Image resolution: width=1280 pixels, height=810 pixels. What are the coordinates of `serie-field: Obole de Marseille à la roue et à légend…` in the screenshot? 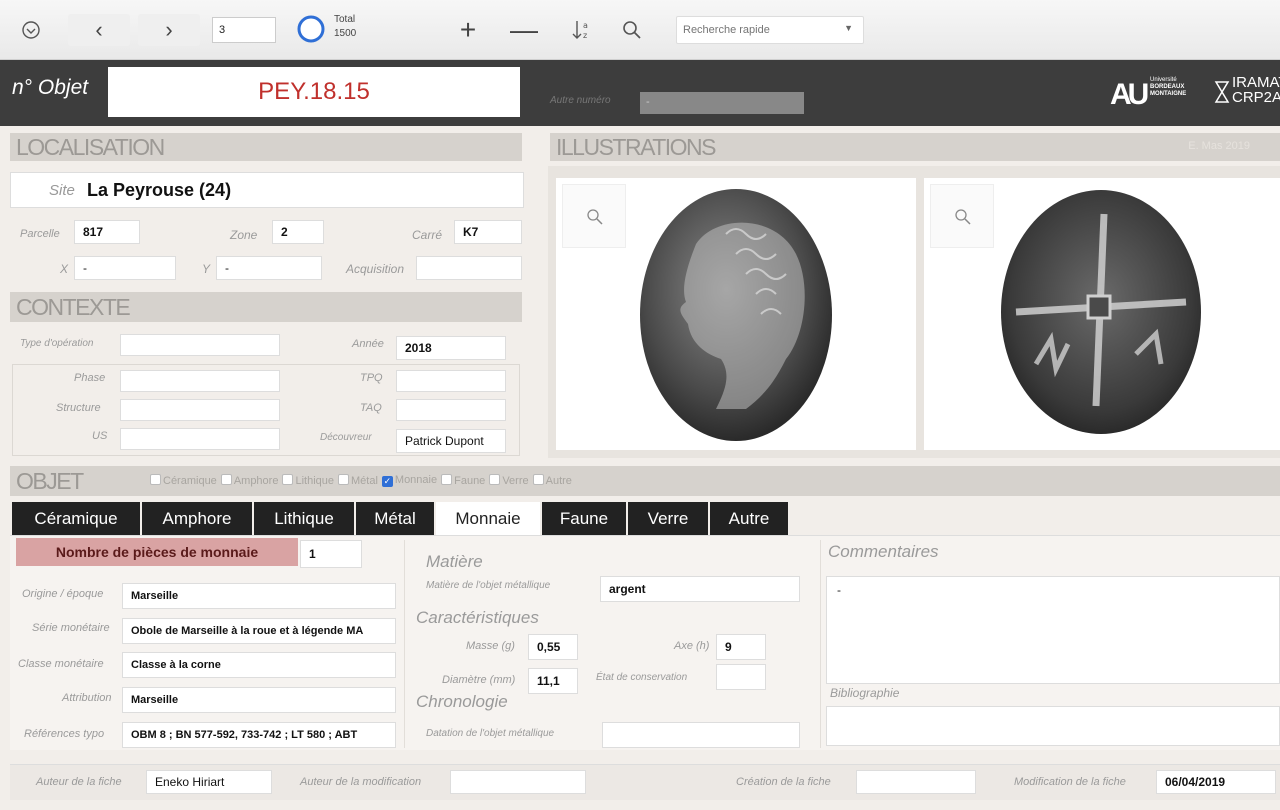 It's located at (259, 631).